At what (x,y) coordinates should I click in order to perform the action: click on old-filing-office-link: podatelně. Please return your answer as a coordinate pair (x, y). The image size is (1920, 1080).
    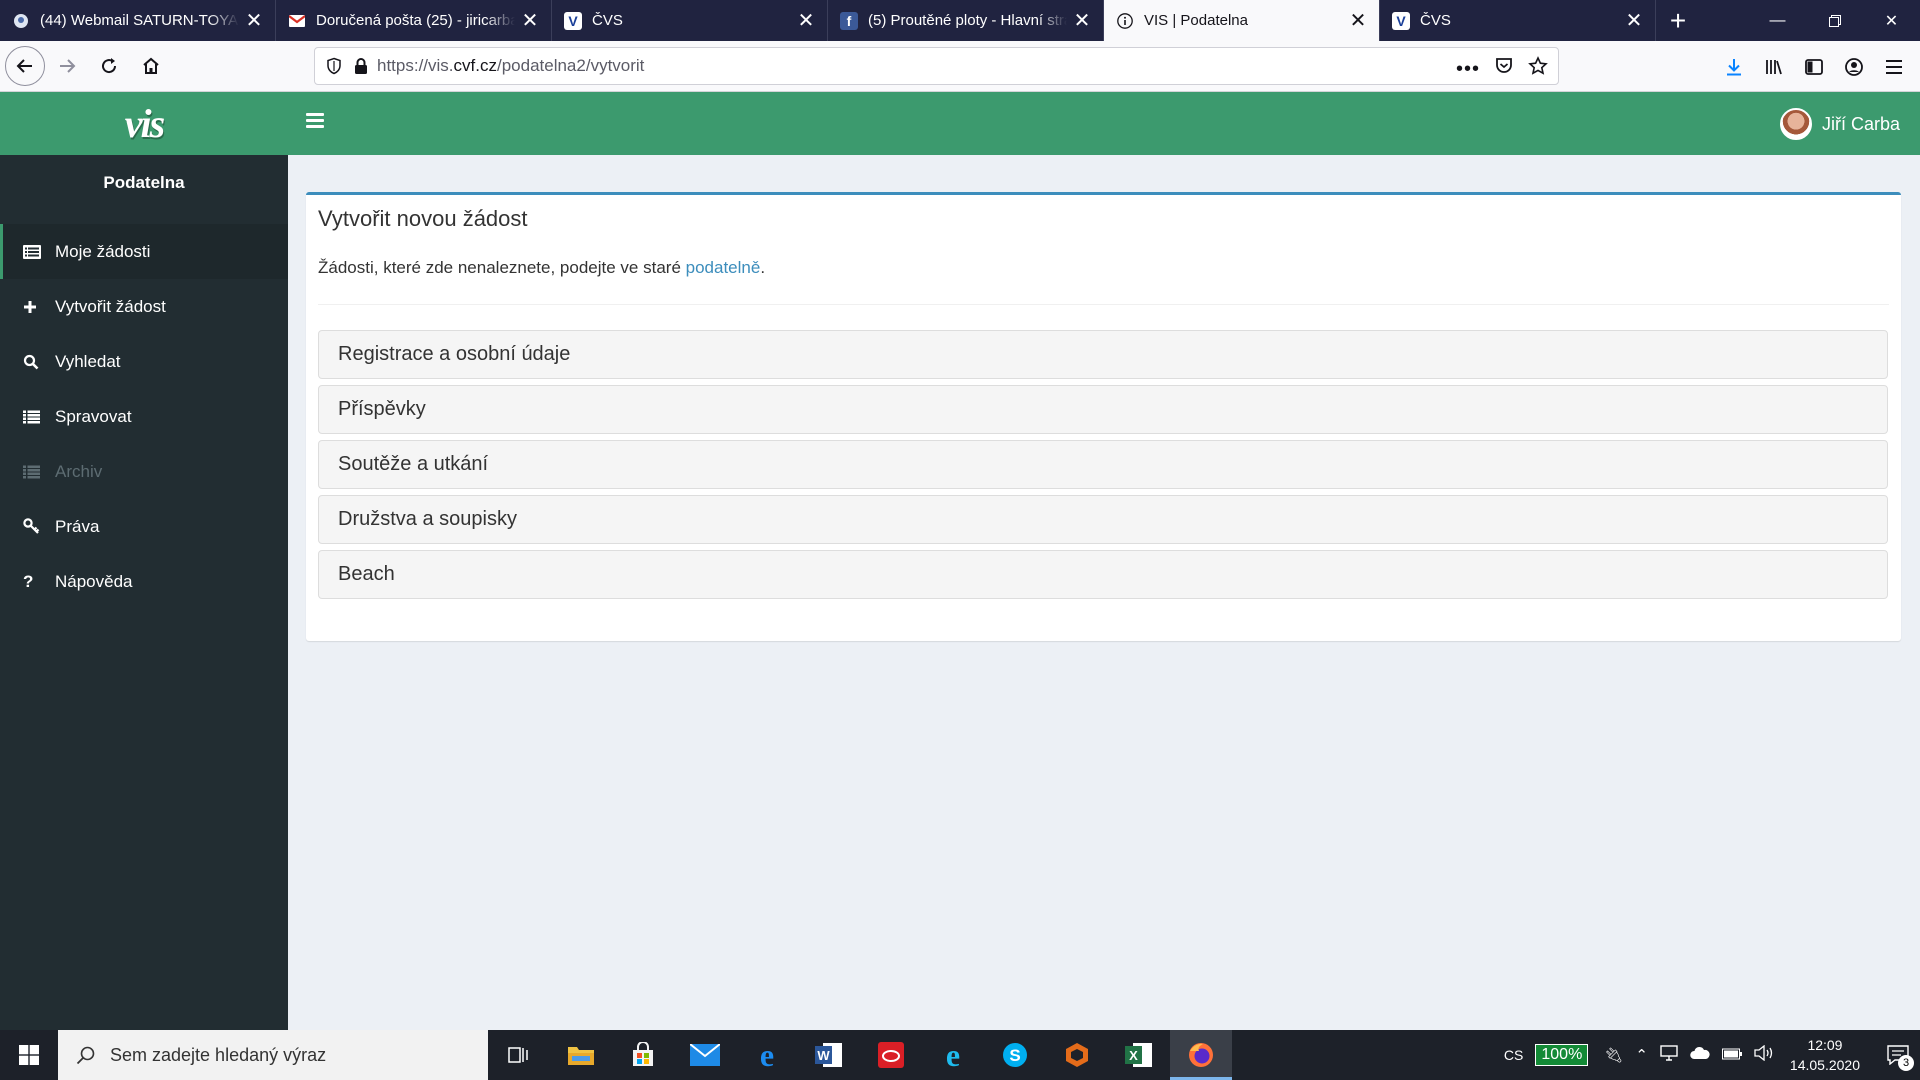
    Looking at the image, I should click on (723, 267).